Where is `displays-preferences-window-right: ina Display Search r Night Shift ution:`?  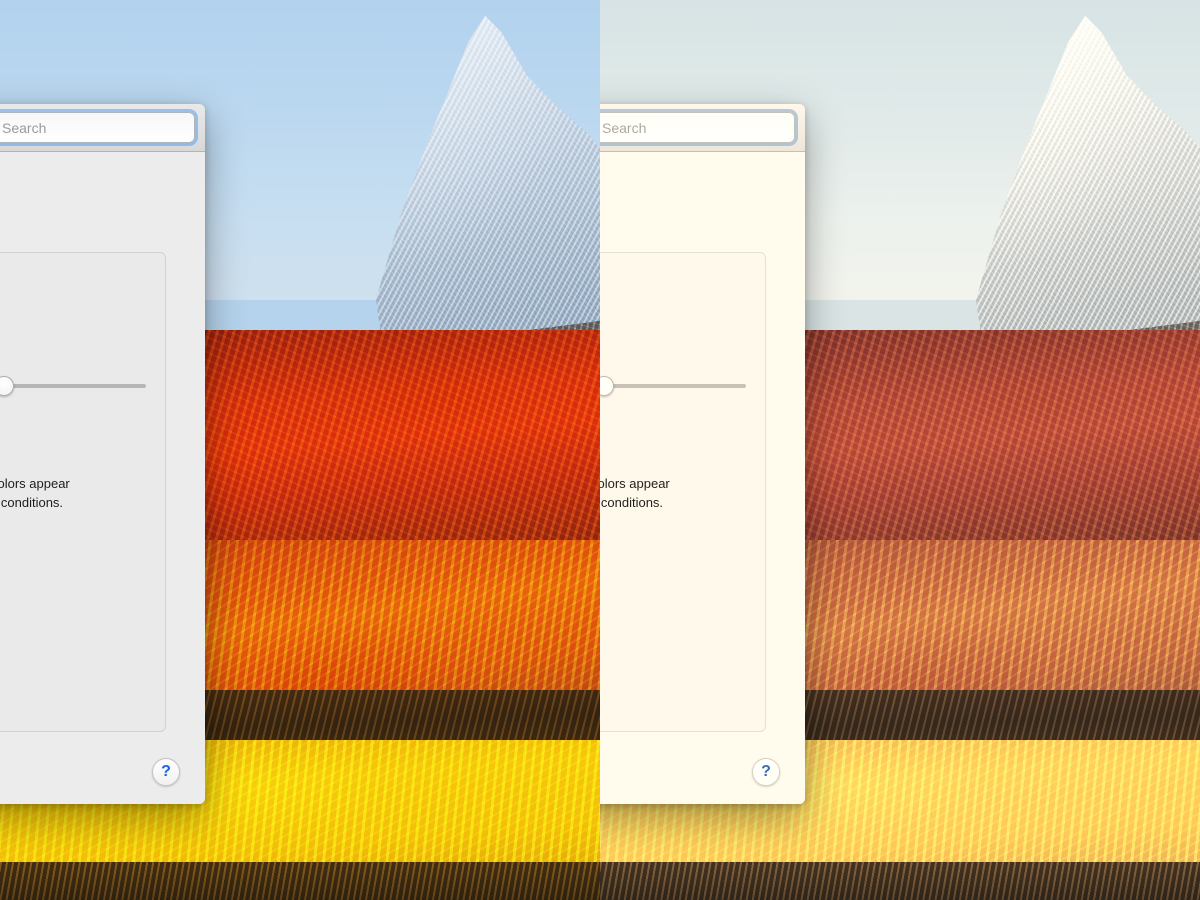
displays-preferences-window-right: ina Display Search r Night Shift ution: is located at coordinates (702, 454).